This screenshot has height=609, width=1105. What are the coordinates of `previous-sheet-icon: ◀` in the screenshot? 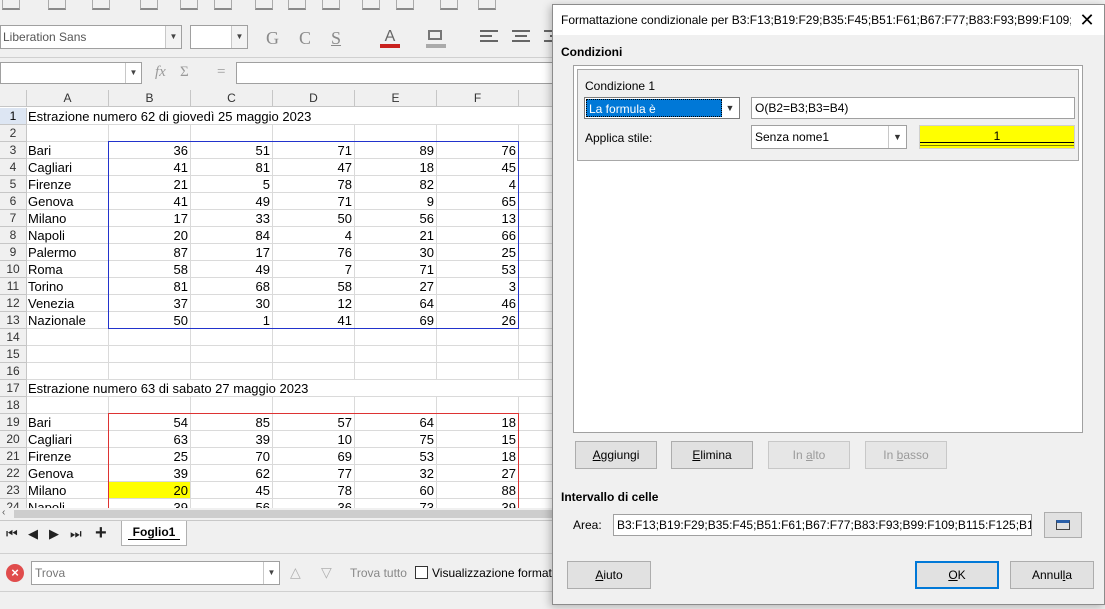 It's located at (33, 534).